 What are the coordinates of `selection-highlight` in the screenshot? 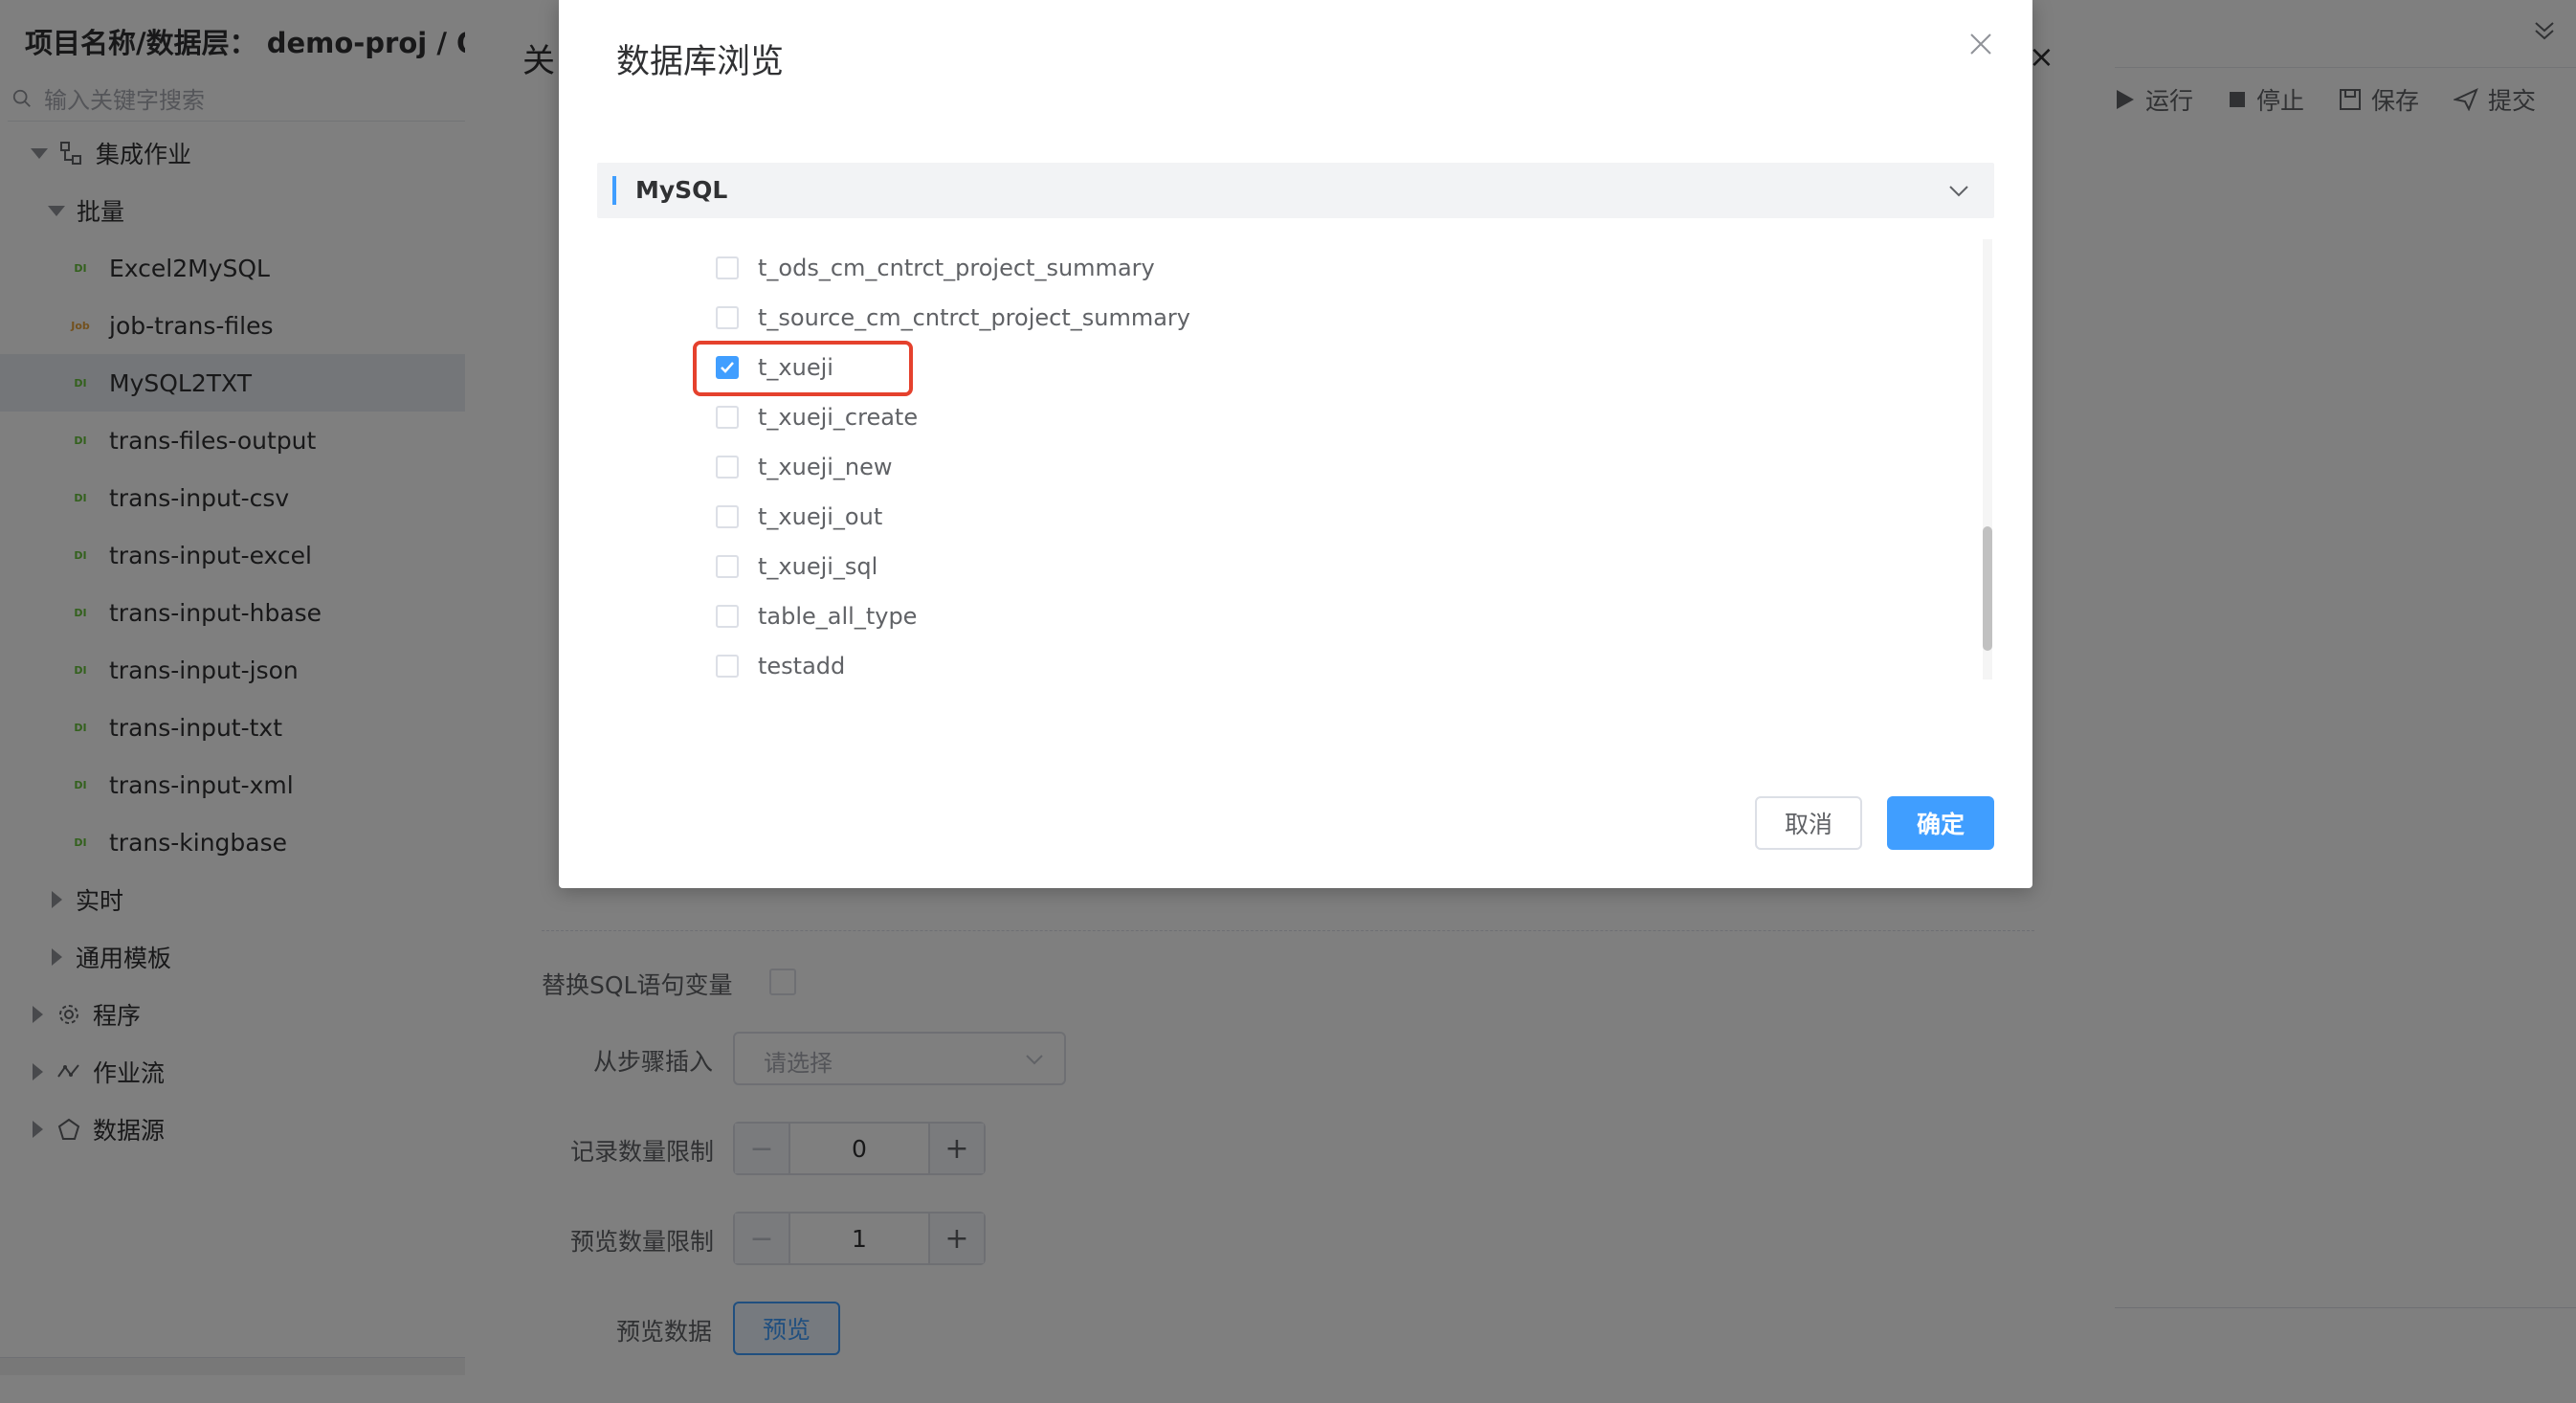 It's located at (803, 368).